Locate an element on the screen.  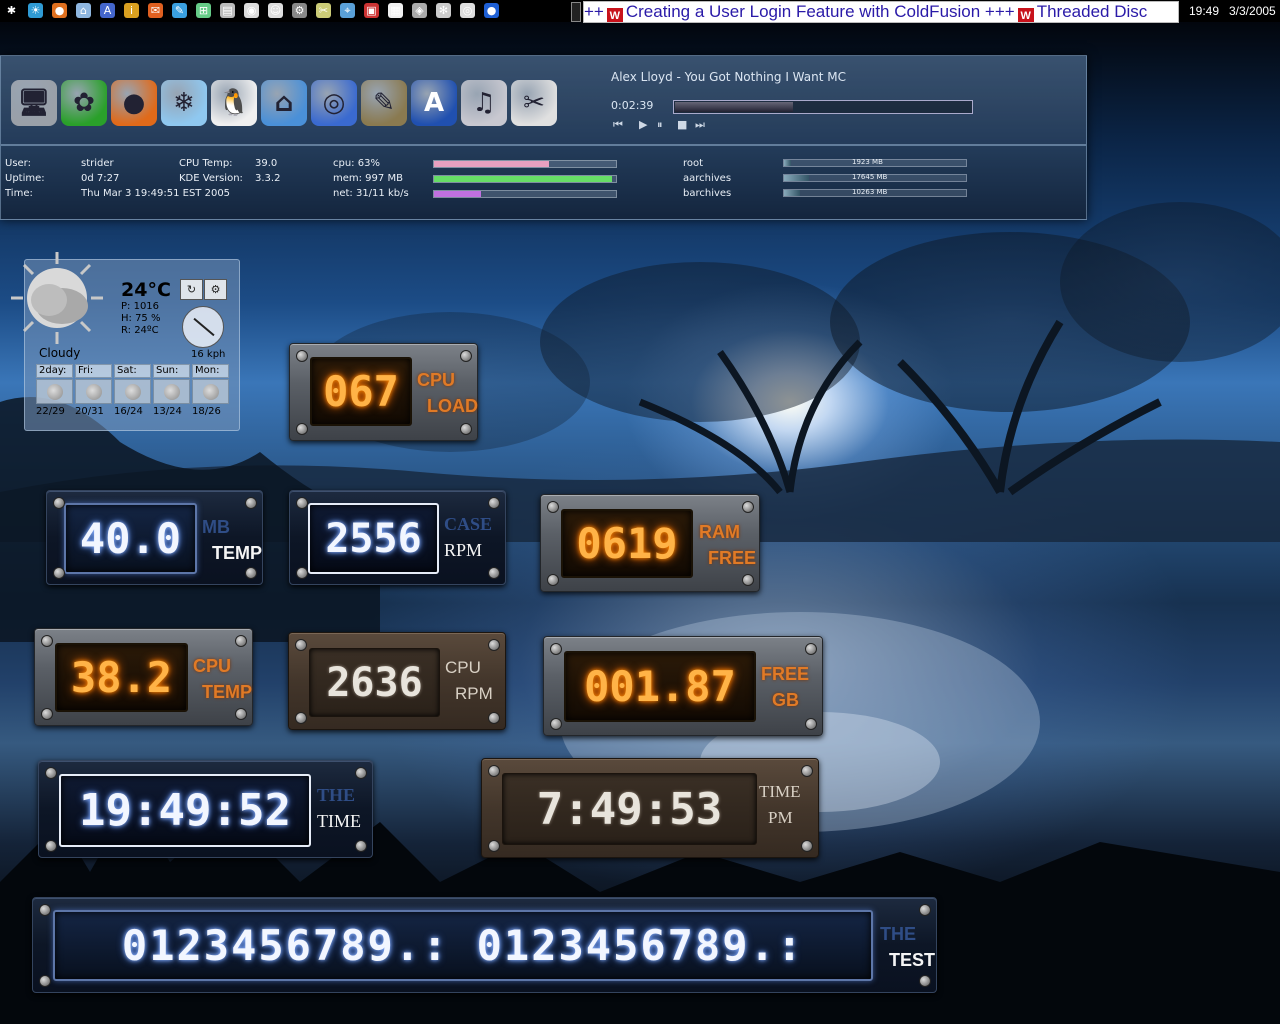
pdf-reader-icon: ✂ is located at coordinates (534, 103).